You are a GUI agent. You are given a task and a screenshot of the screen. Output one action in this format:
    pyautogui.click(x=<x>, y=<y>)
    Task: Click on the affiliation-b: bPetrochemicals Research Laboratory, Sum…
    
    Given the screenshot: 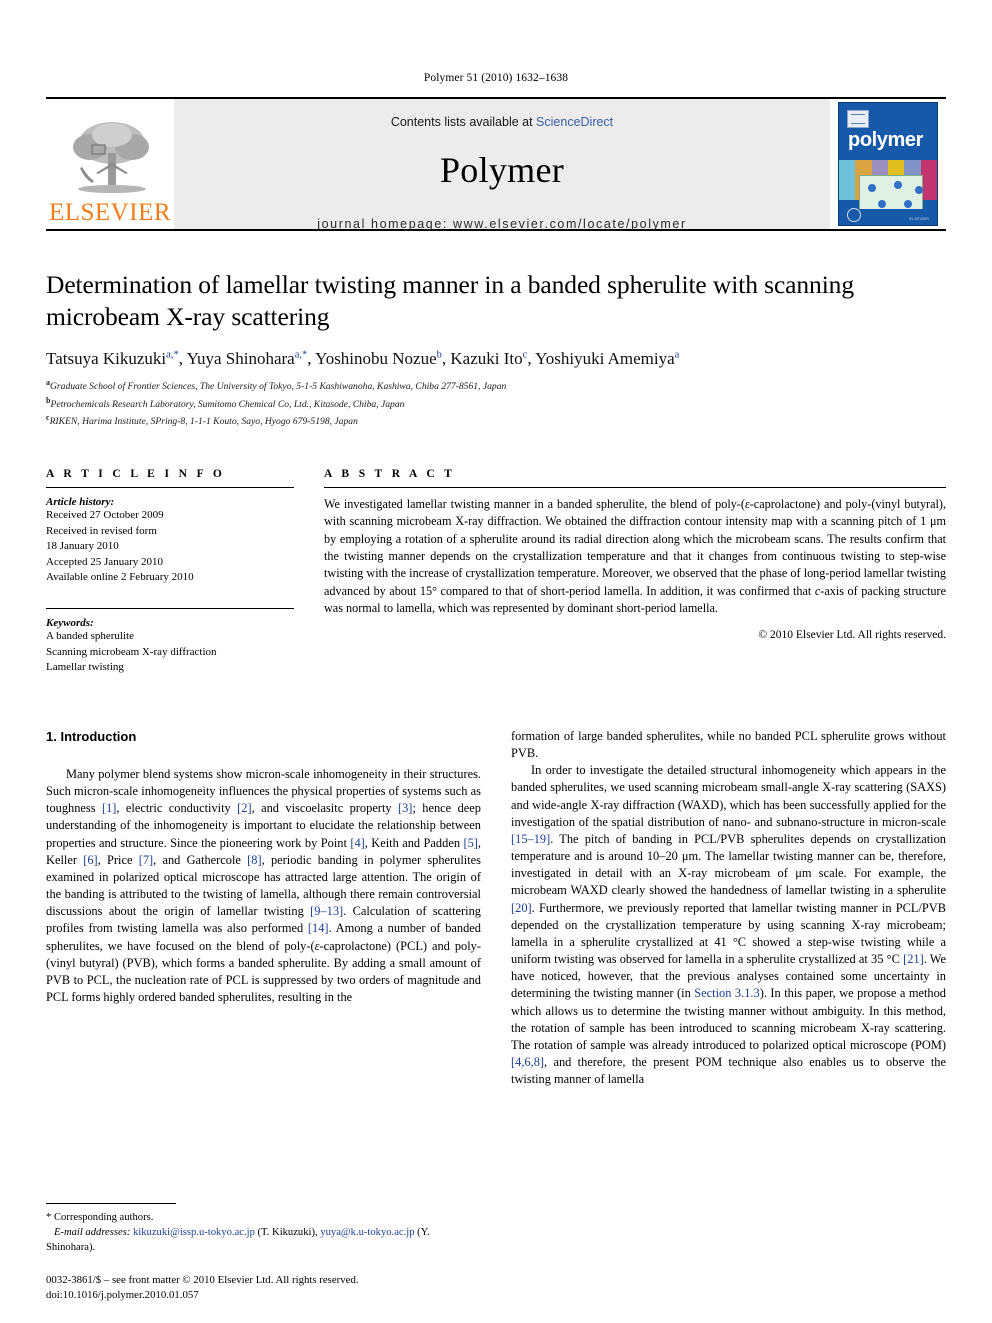 What is the action you would take?
    pyautogui.click(x=496, y=404)
    